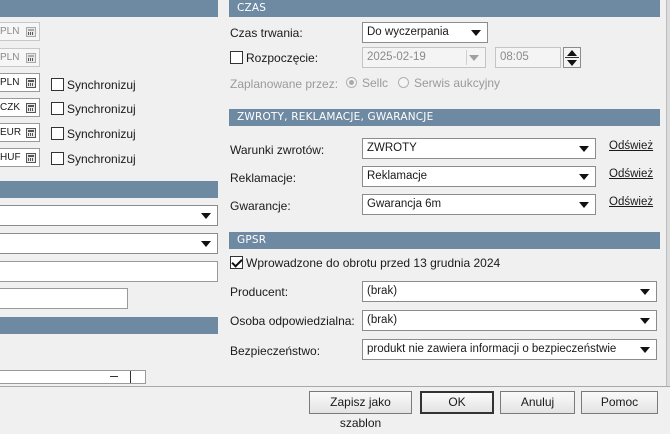 The height and width of the screenshot is (434, 670). Describe the element at coordinates (382, 291) in the screenshot. I see `producent-value: (brak)` at that location.